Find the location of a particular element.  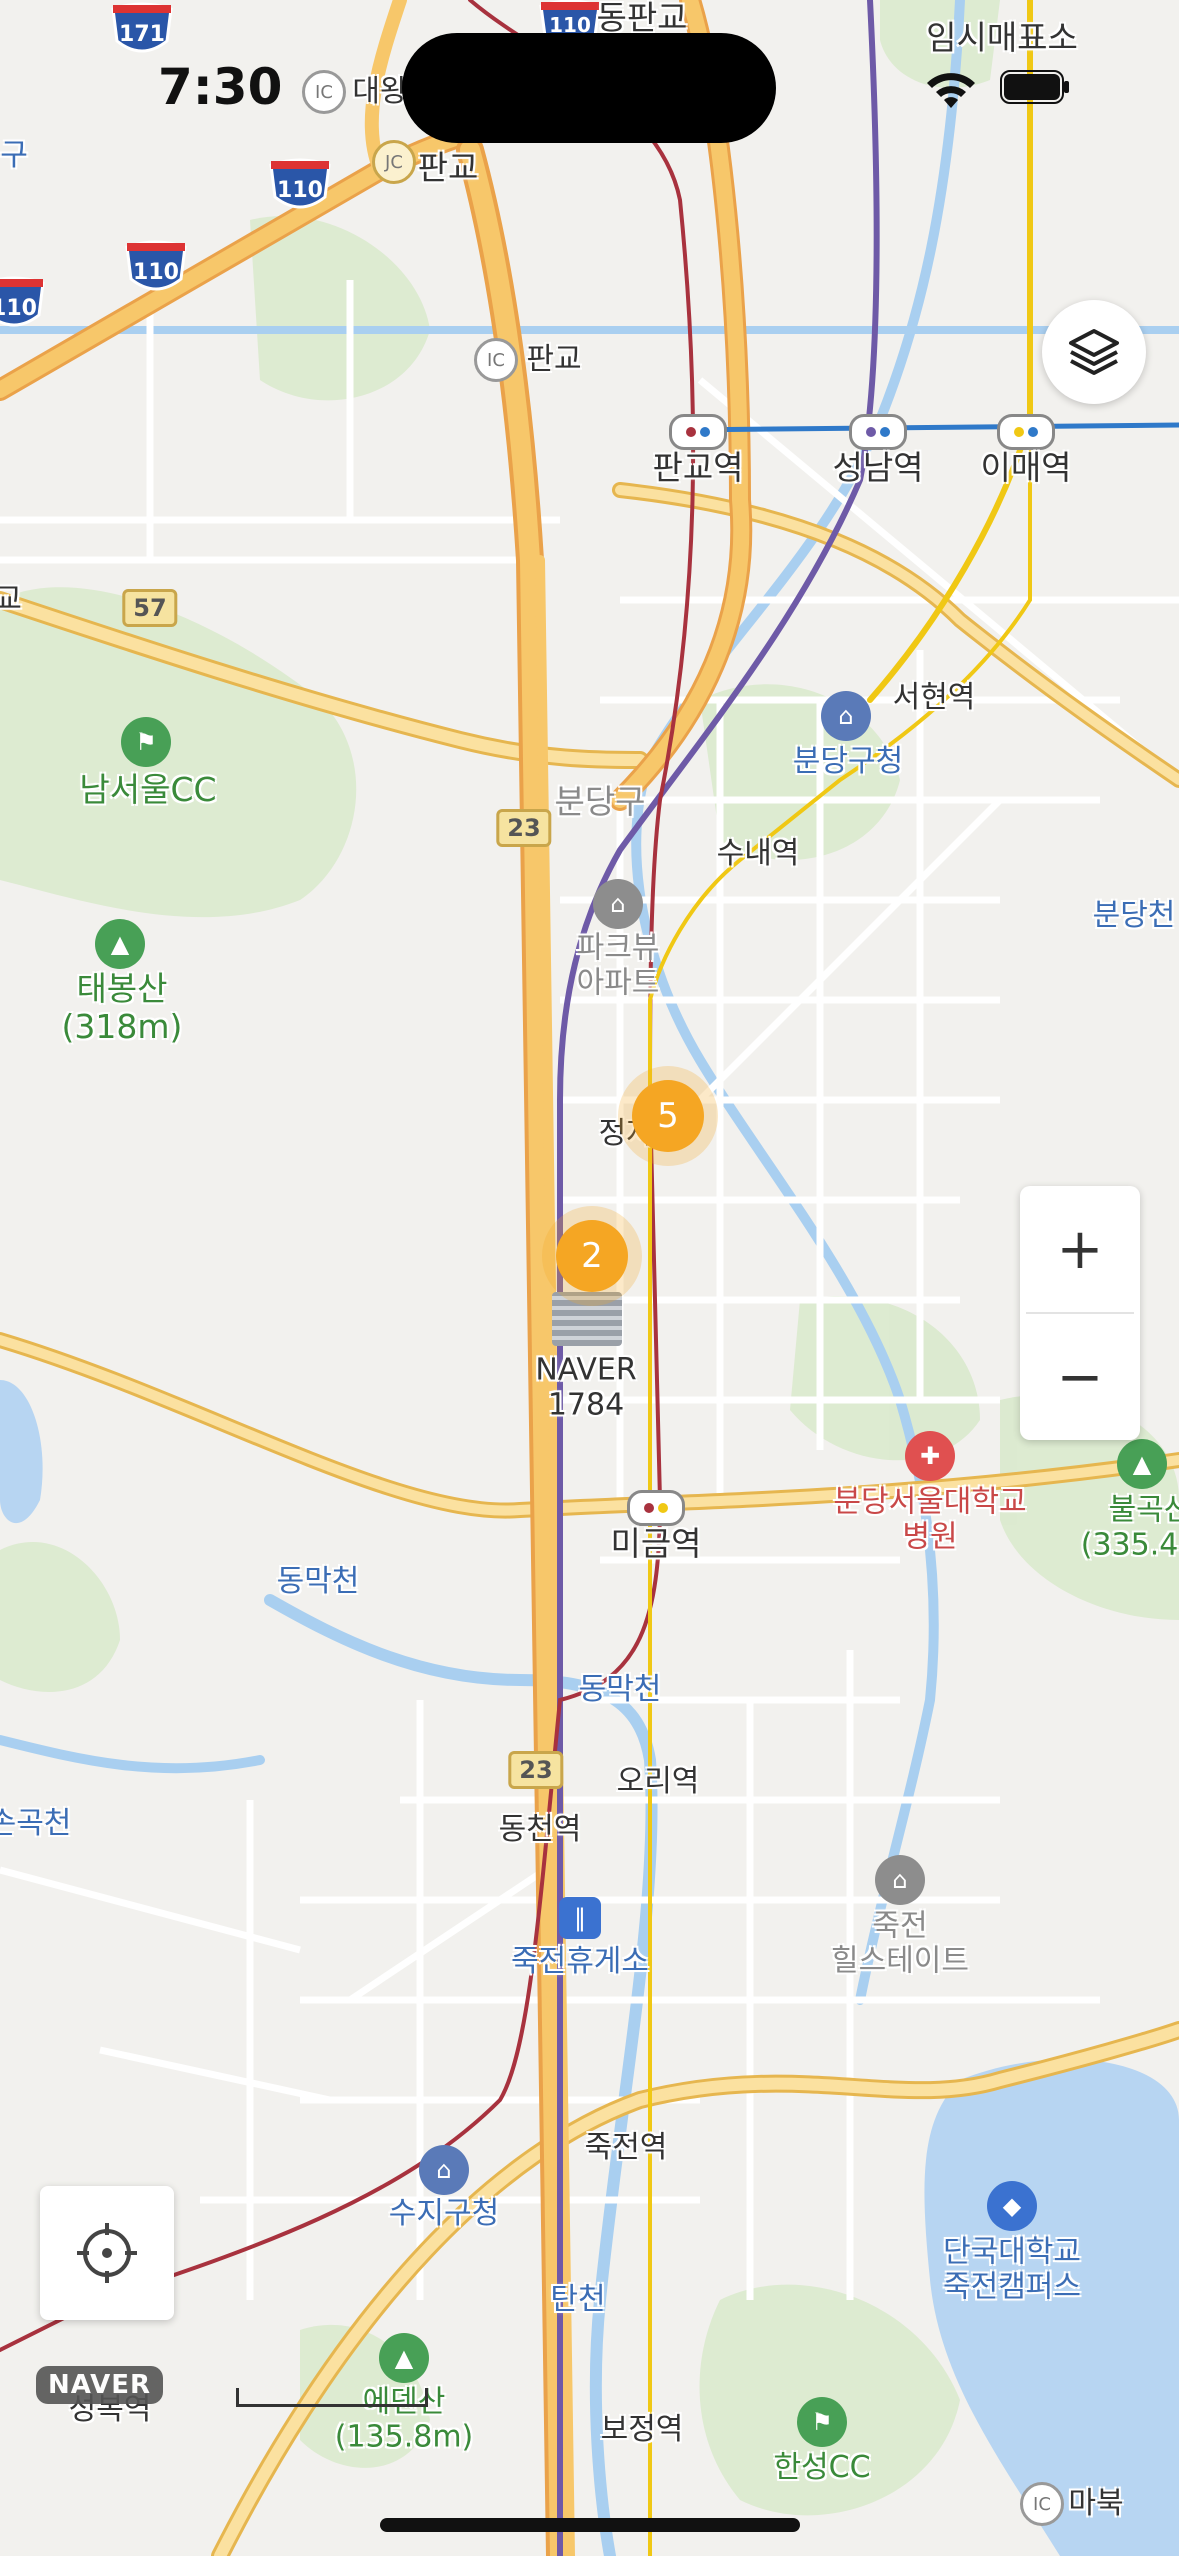

jc-marker: JC is located at coordinates (394, 162).